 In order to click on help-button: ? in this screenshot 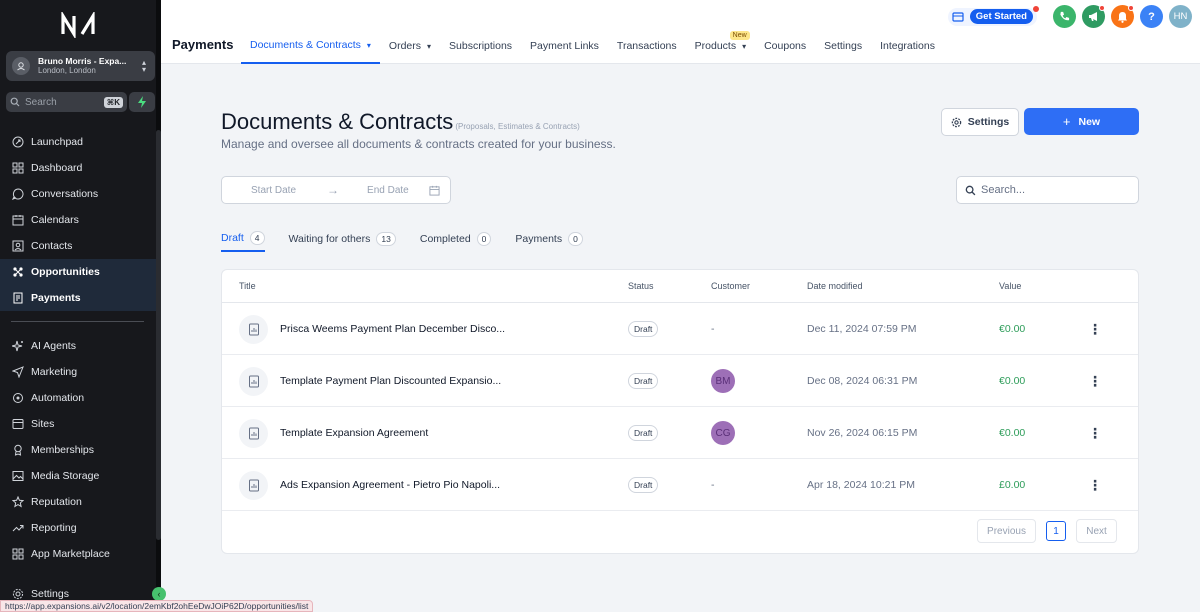, I will do `click(1151, 16)`.